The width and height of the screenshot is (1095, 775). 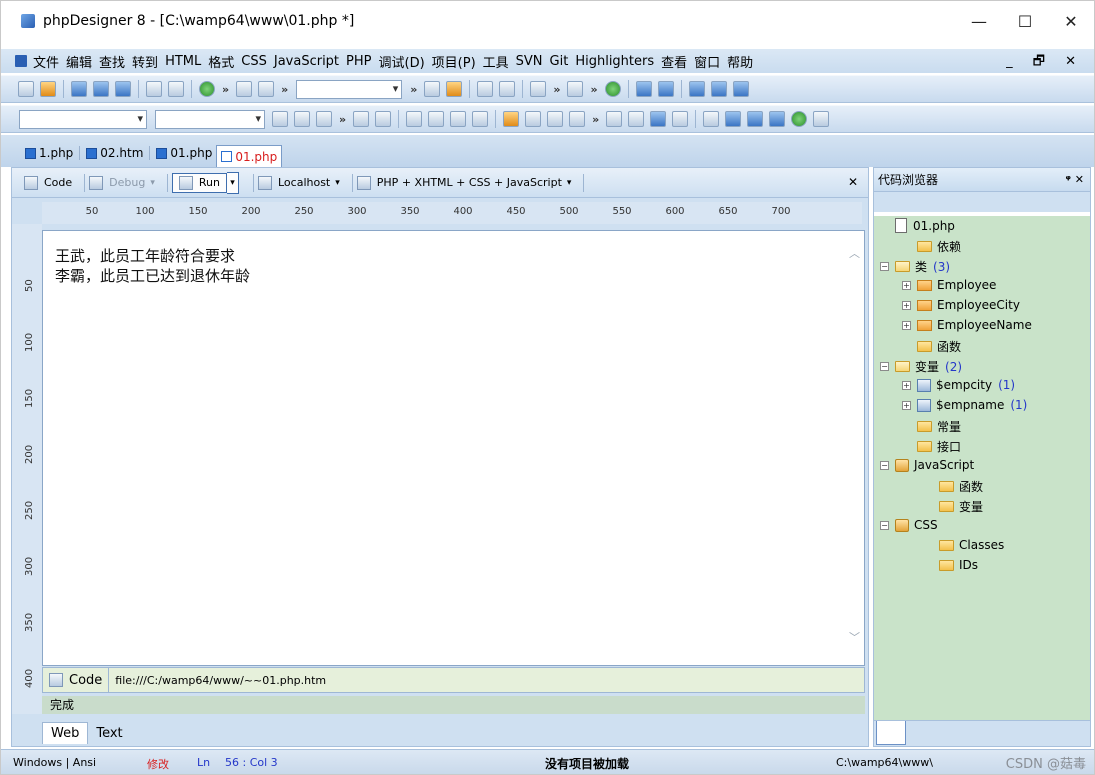 I want to click on run-dropdown-button: ▾, so click(x=232, y=182).